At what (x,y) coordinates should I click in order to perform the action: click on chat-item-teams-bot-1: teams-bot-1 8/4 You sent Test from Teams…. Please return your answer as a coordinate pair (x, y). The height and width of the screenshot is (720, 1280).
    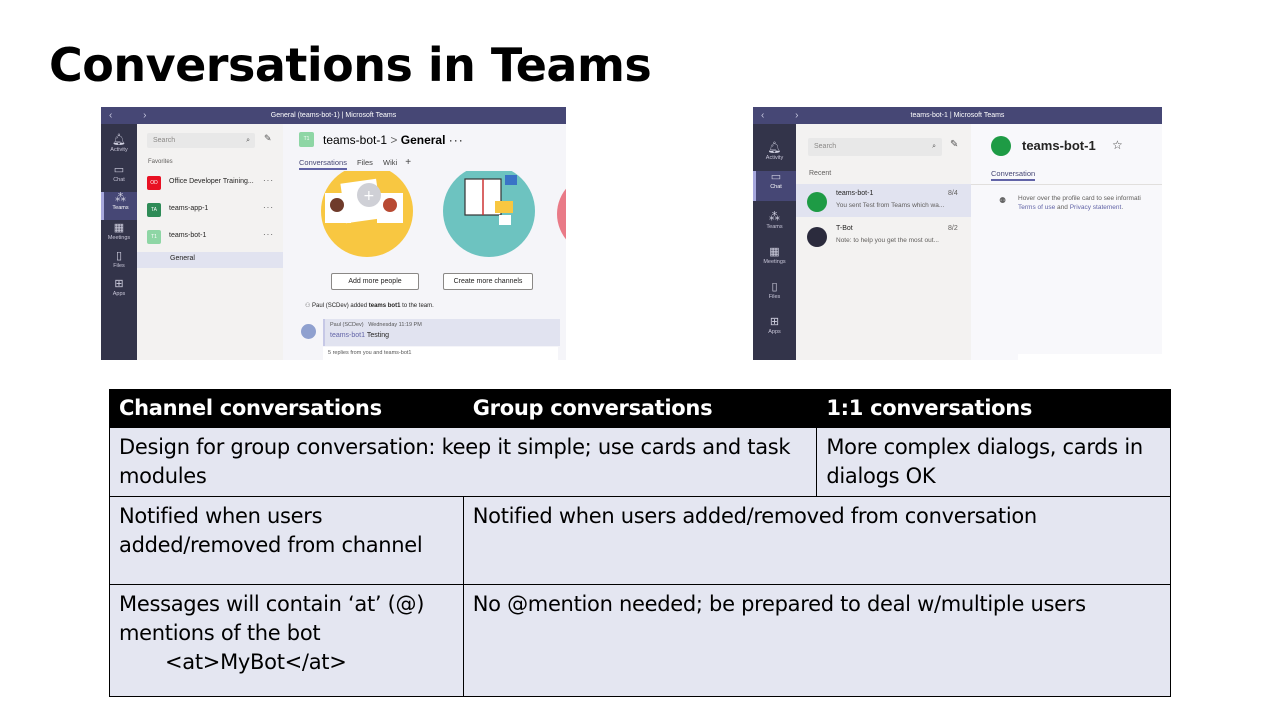
    Looking at the image, I should click on (883, 200).